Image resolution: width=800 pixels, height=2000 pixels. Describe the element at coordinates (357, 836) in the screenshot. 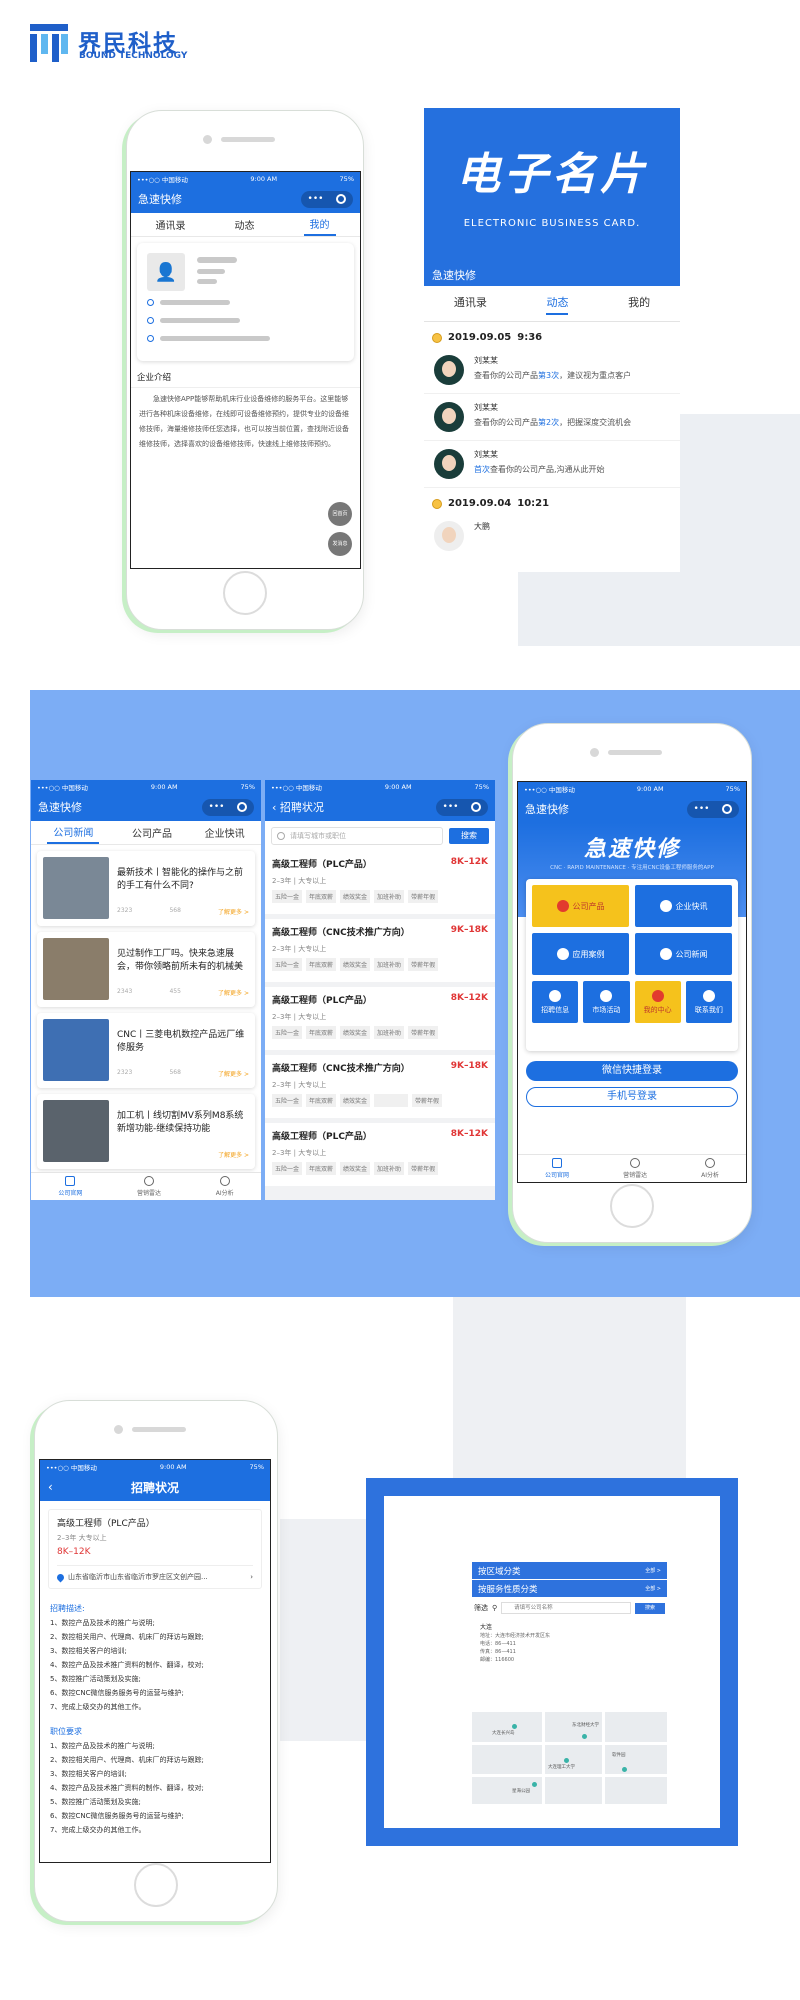

I see `search-input: 请填写城市或职位` at that location.